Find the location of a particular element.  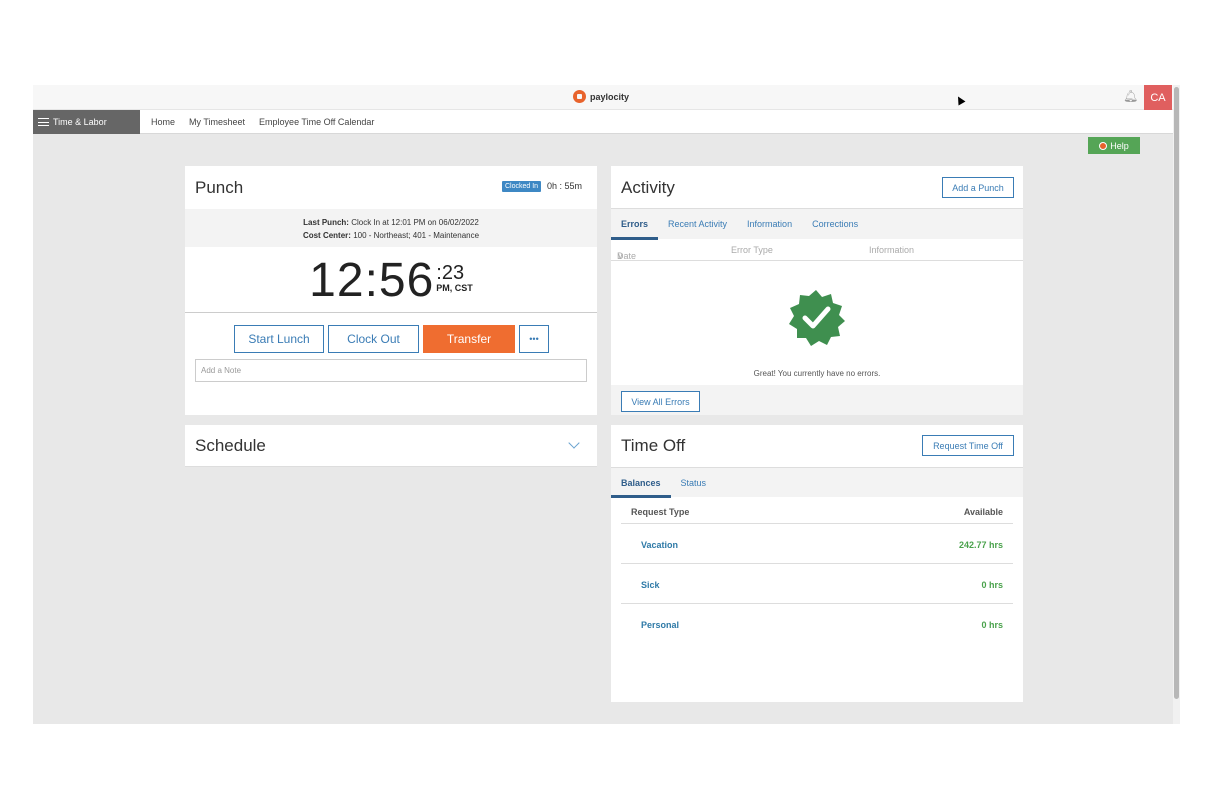

help-button: Help is located at coordinates (1114, 145).